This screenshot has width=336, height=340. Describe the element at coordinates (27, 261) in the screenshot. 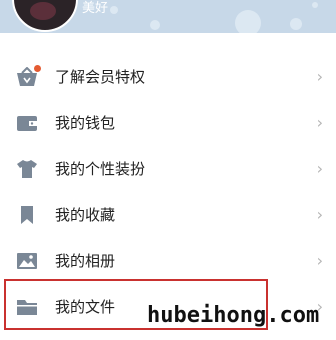

I see `photo-album-icon` at that location.